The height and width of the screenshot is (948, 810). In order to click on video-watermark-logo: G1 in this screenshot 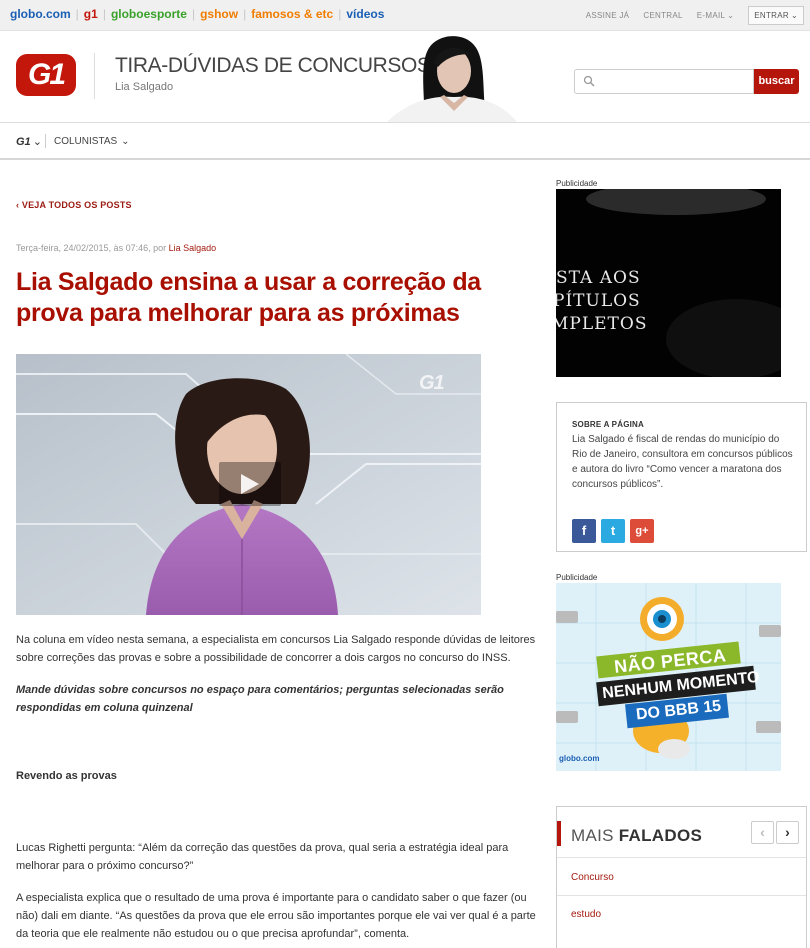, I will do `click(432, 383)`.